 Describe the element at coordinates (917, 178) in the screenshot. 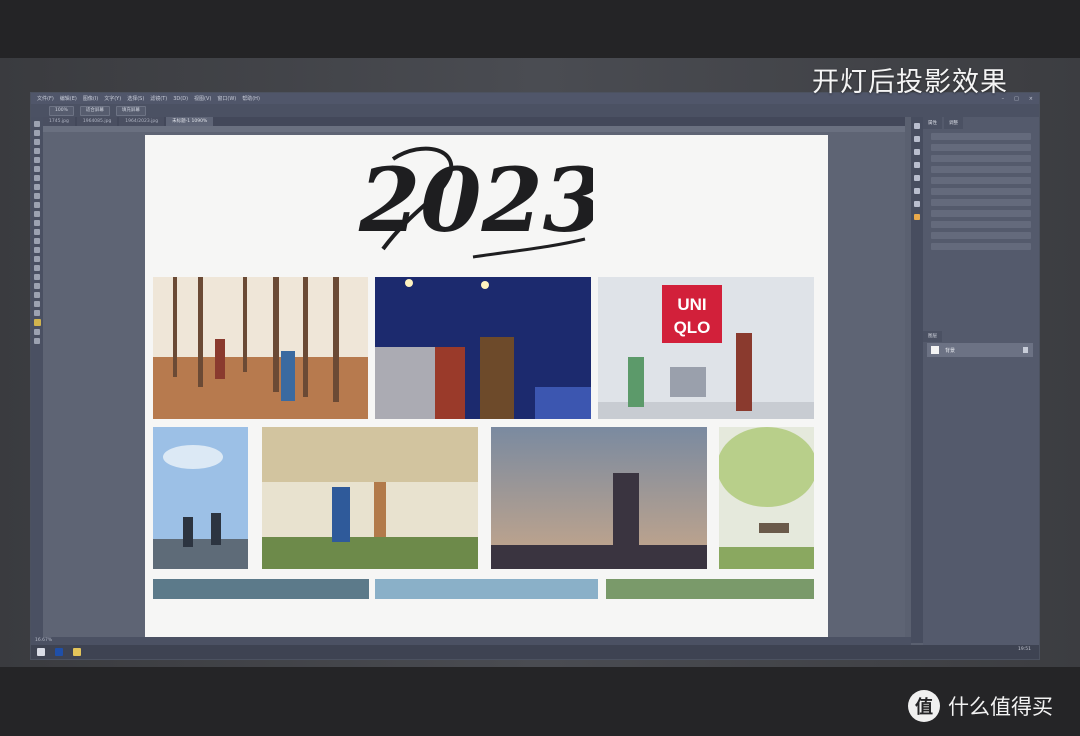

I see `paragraph-icon` at that location.